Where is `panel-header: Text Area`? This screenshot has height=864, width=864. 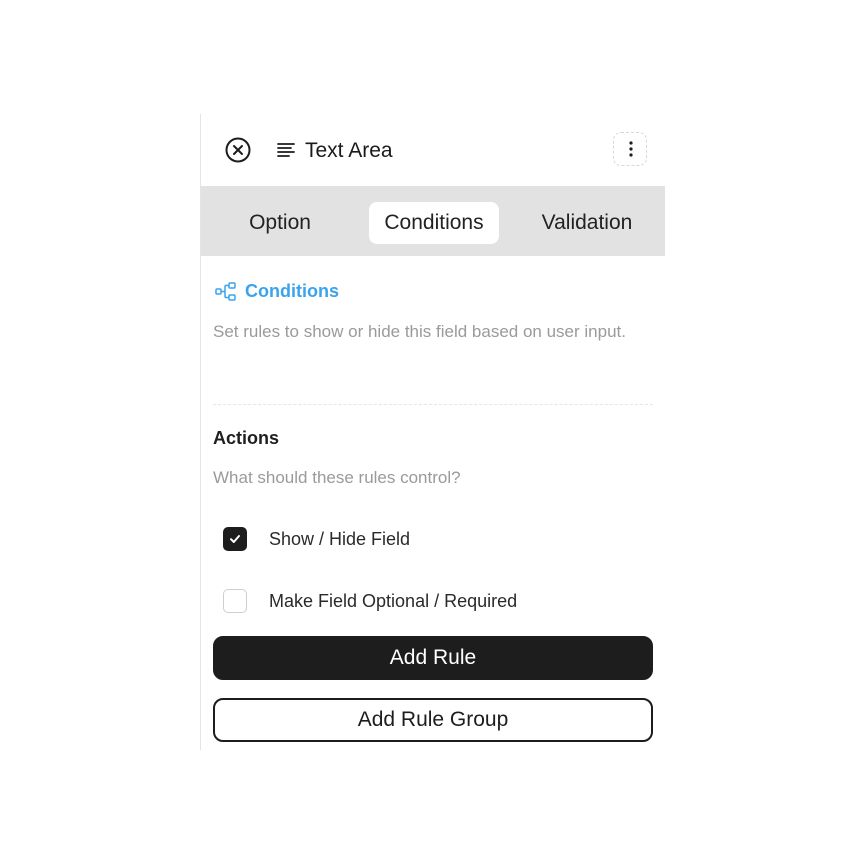 panel-header: Text Area is located at coordinates (433, 150).